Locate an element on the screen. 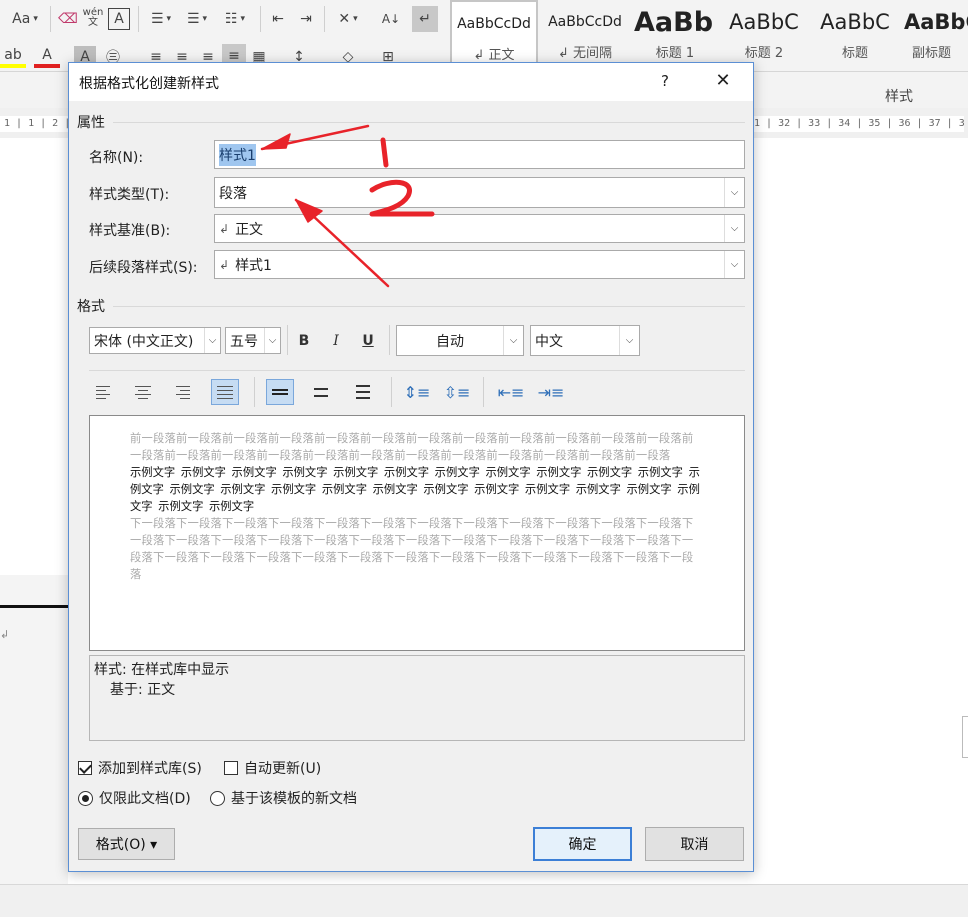  styles-group-label: 样式 is located at coordinates (899, 97).